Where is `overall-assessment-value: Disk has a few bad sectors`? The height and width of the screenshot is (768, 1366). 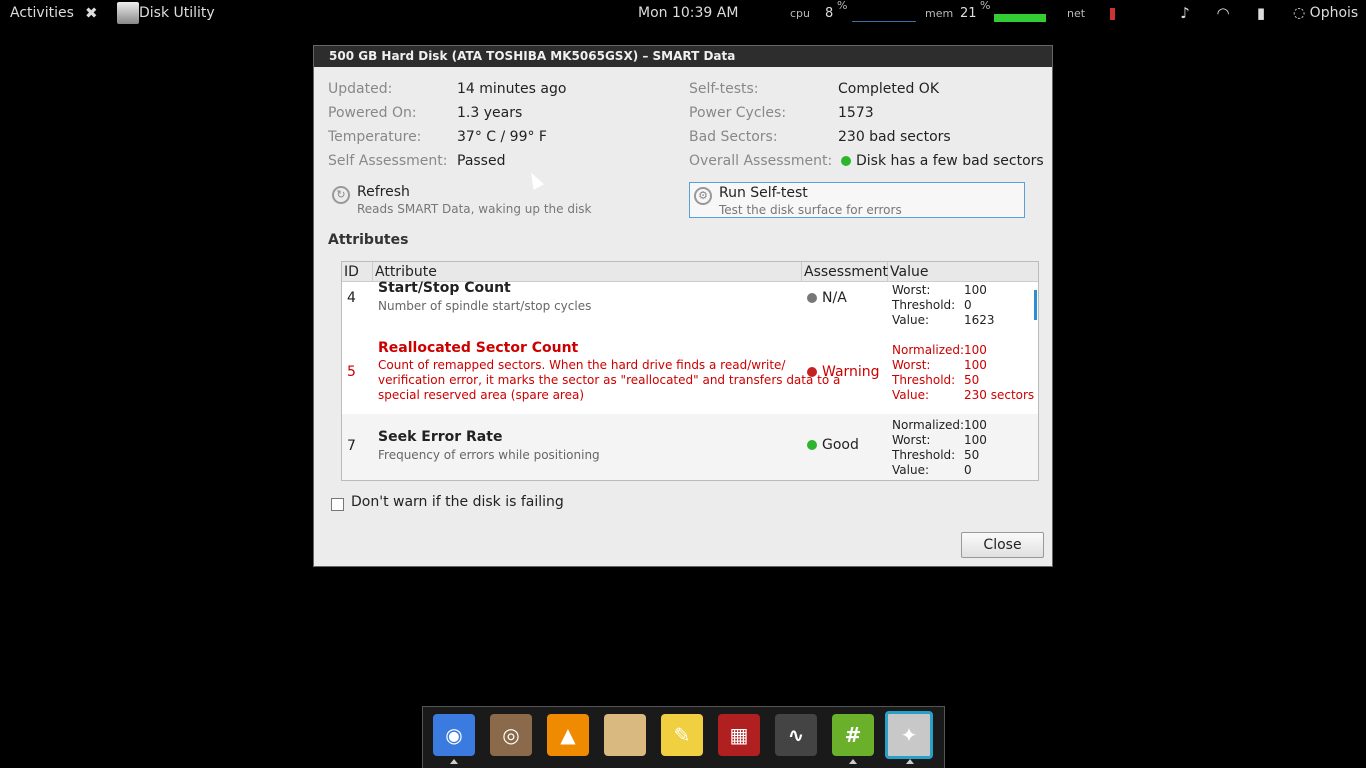 overall-assessment-value: Disk has a few bad sectors is located at coordinates (950, 161).